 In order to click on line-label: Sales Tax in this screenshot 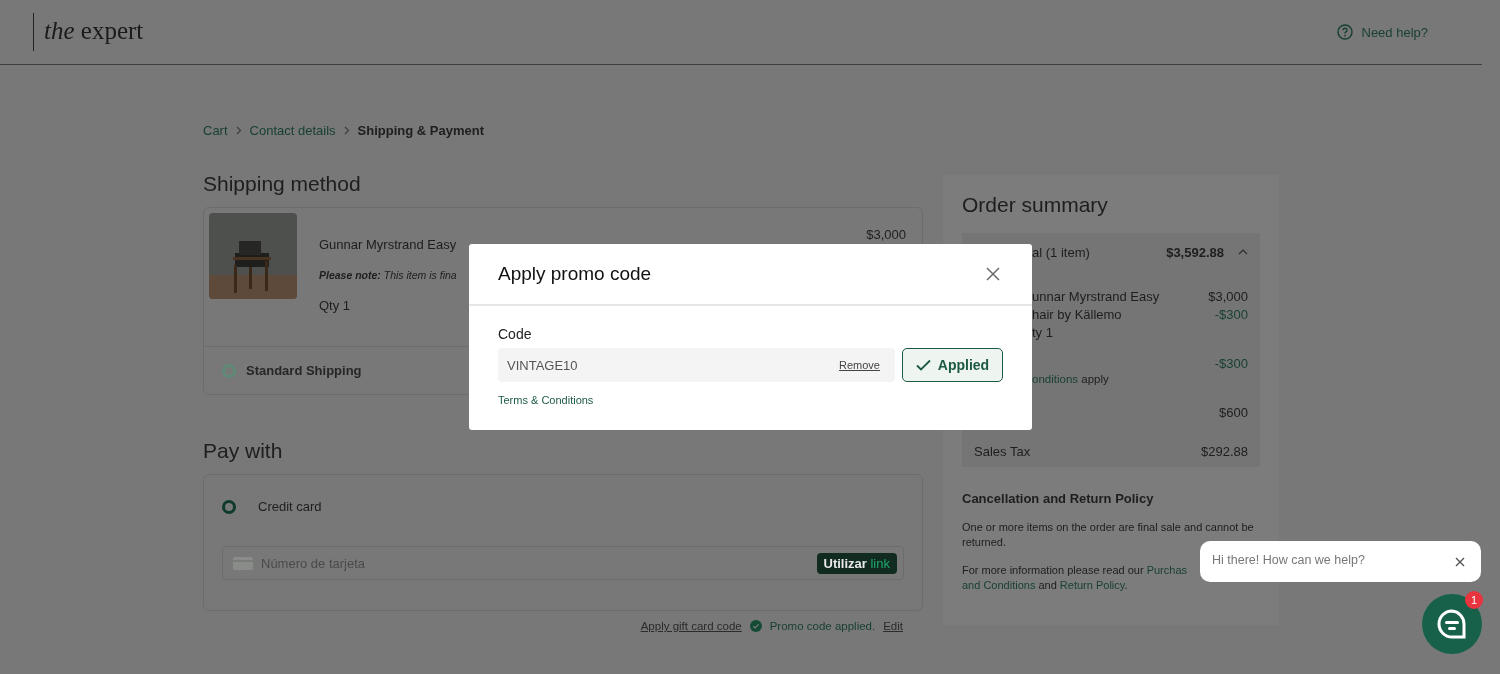, I will do `click(1002, 451)`.